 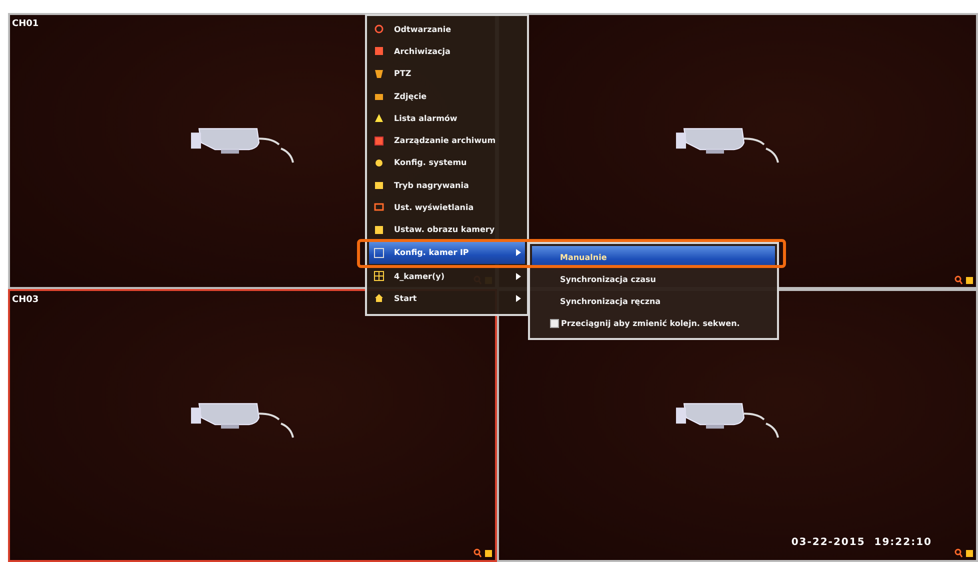 What do you see at coordinates (447, 253) in the screenshot?
I see `menu-item: Konfig. kamer IP` at bounding box center [447, 253].